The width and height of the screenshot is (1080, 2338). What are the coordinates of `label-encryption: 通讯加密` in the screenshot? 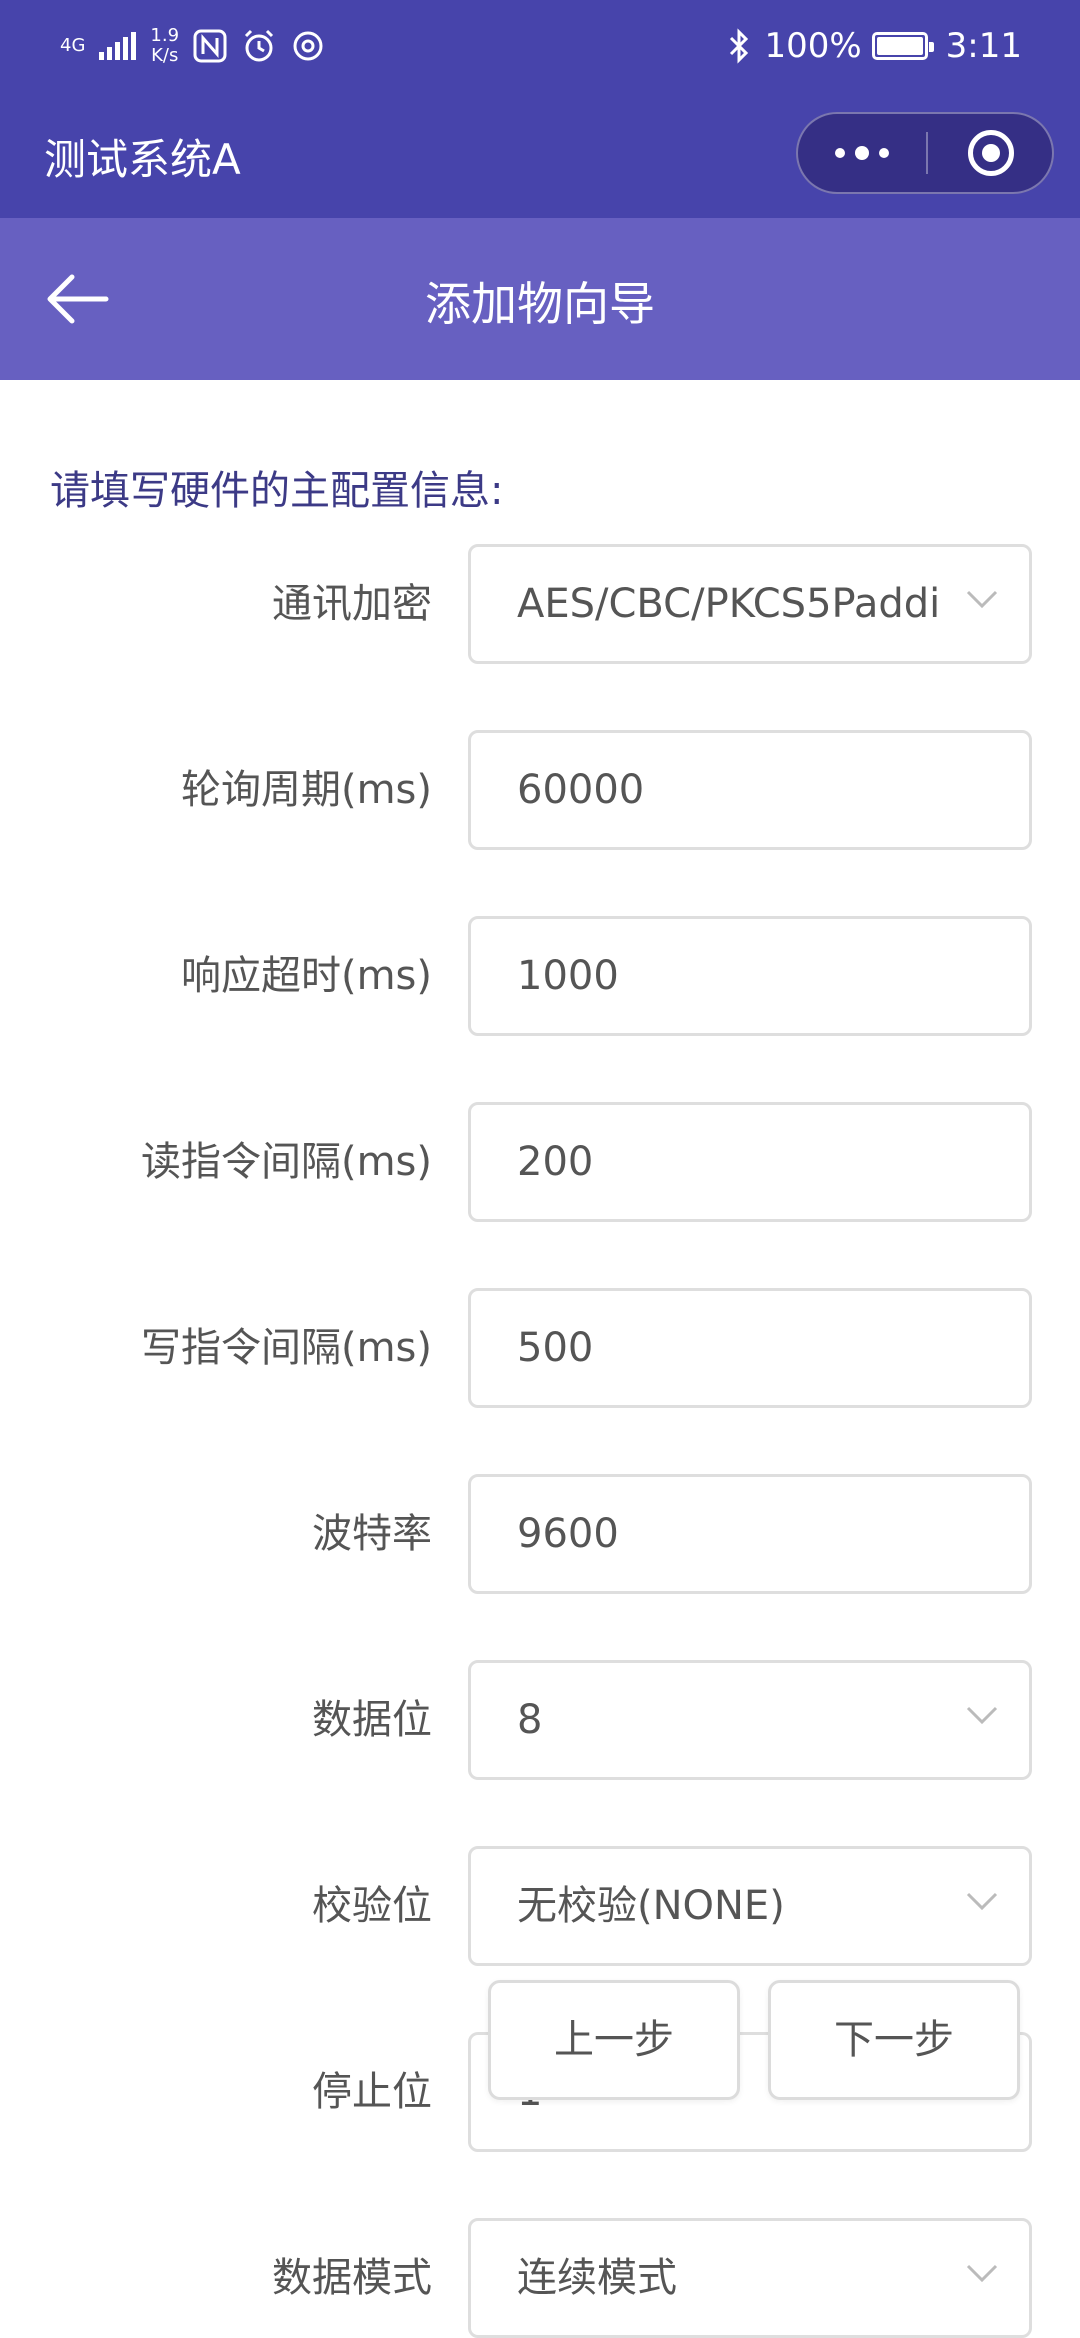 It's located at (352, 604).